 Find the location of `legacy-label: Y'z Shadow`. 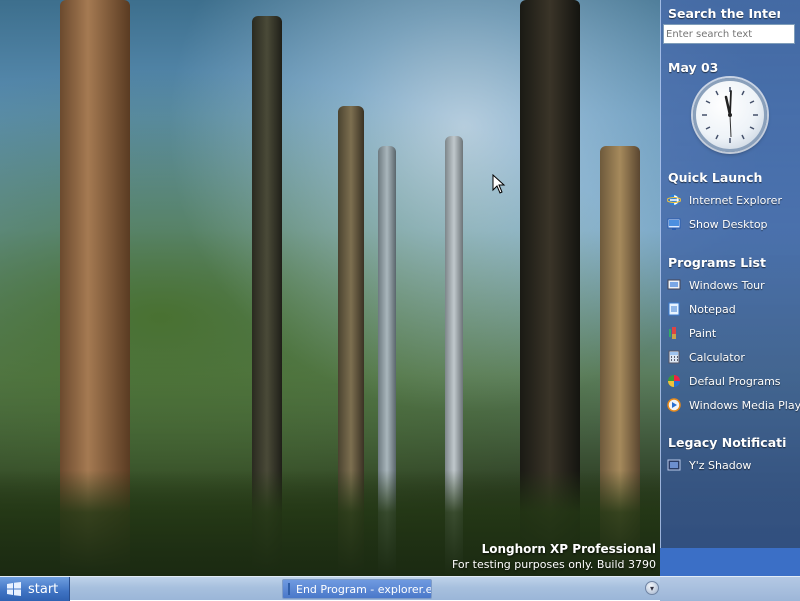

legacy-label: Y'z Shadow is located at coordinates (720, 465).